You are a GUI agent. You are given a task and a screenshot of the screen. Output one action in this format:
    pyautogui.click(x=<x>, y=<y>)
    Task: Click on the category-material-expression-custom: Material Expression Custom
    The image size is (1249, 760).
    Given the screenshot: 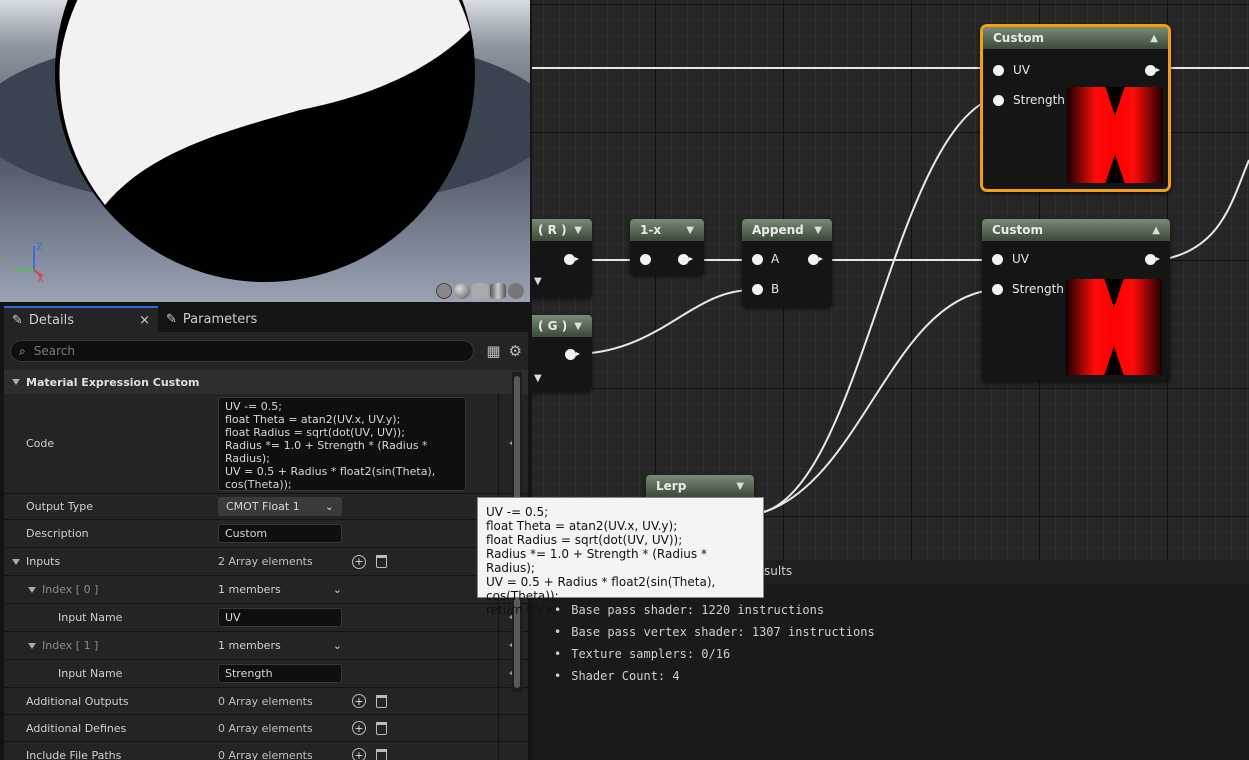 What is the action you would take?
    pyautogui.click(x=266, y=382)
    